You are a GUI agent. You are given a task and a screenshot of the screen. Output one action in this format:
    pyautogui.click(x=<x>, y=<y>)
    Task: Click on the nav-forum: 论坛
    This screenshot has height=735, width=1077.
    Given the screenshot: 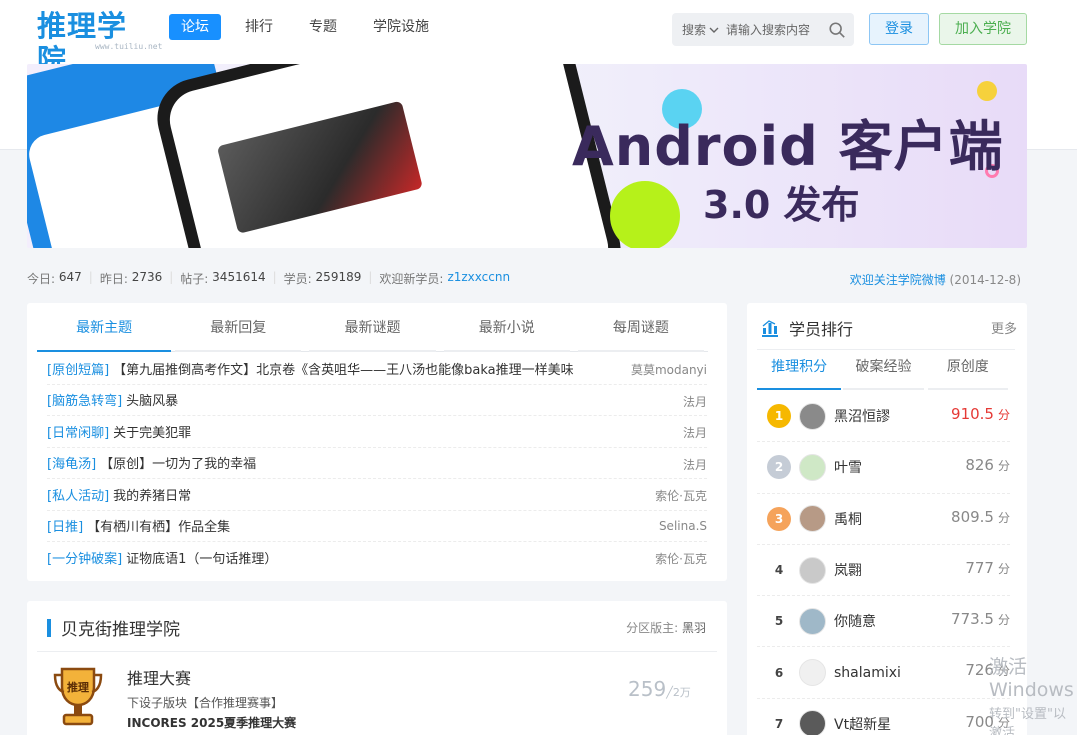 What is the action you would take?
    pyautogui.click(x=195, y=27)
    